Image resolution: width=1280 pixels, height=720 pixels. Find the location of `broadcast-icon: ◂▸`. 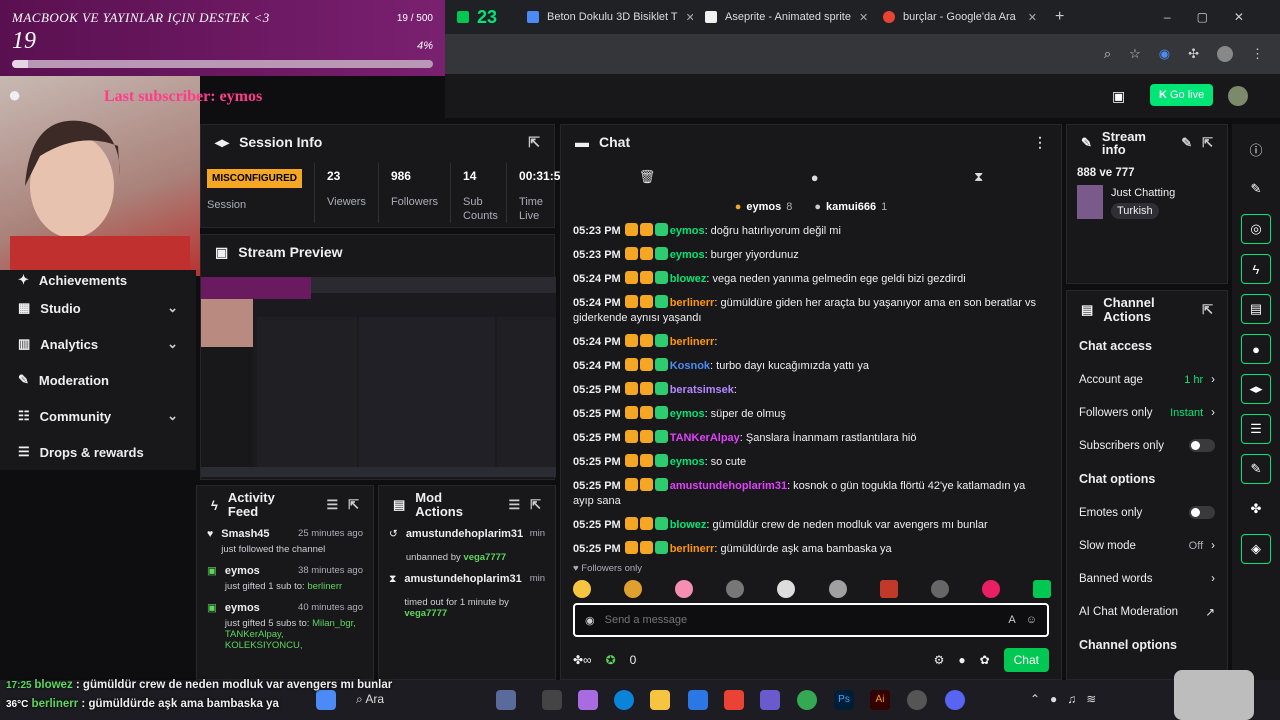

broadcast-icon: ◂▸ is located at coordinates (1256, 389).